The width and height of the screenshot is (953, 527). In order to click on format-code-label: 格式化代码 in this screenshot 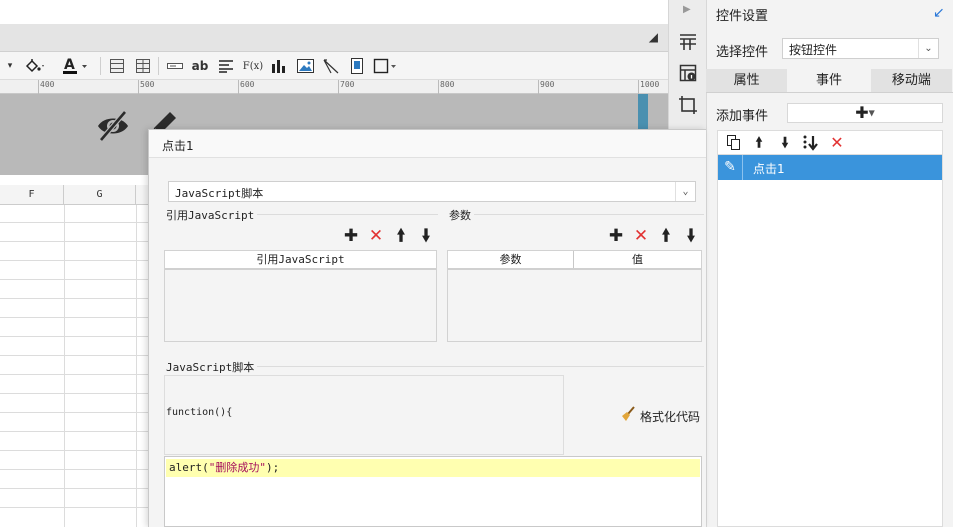, I will do `click(670, 416)`.